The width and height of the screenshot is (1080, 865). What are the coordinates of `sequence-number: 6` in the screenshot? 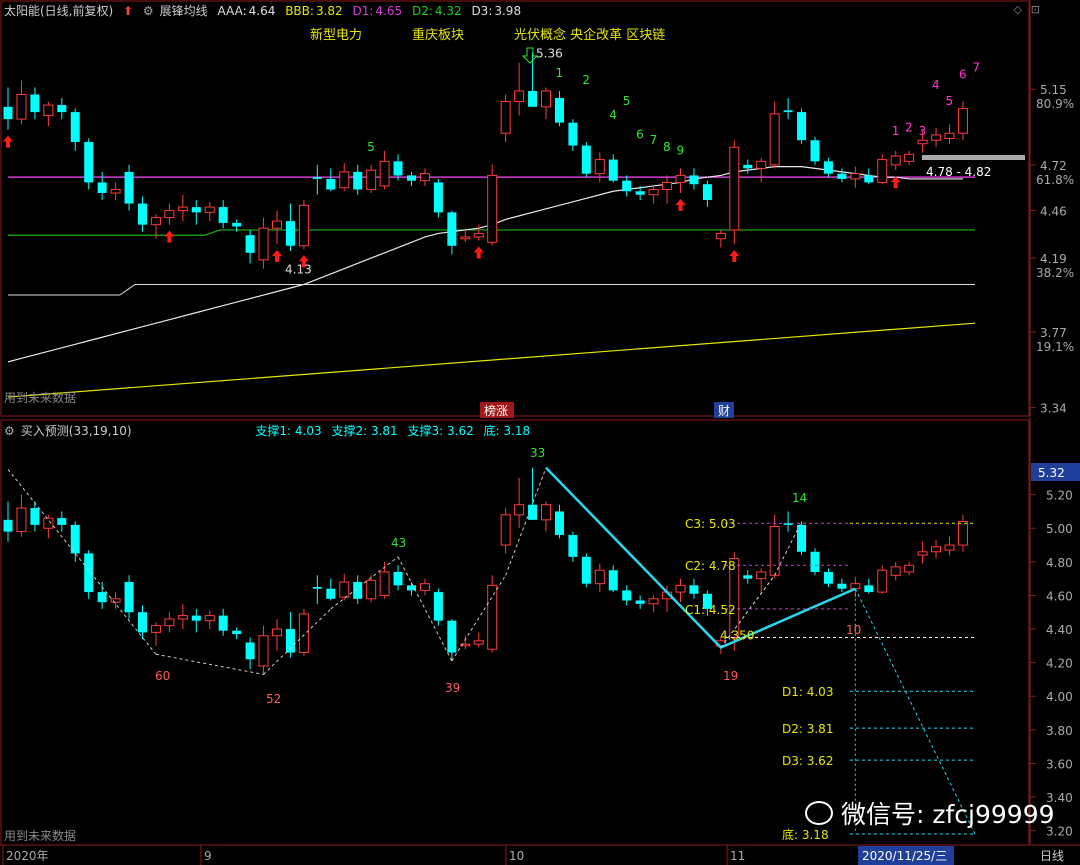 It's located at (963, 75).